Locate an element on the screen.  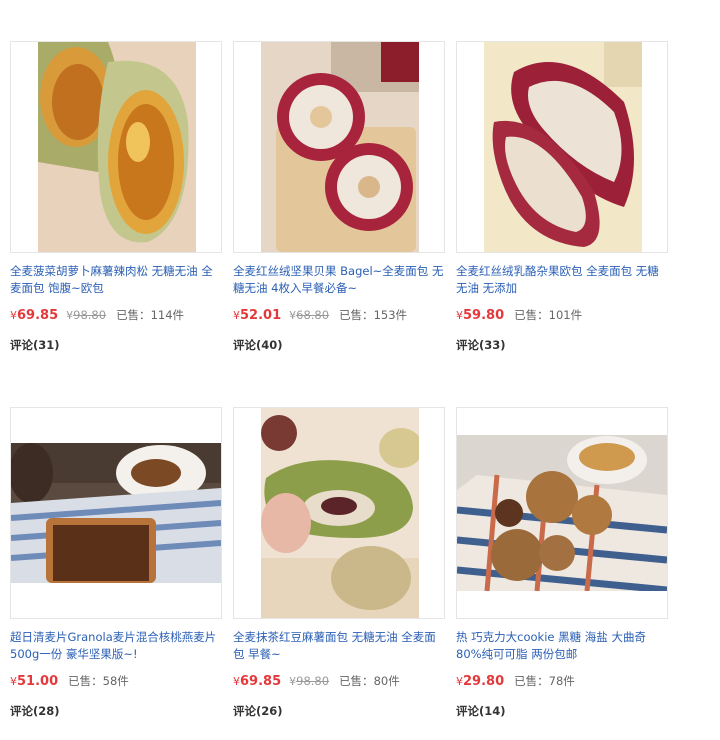
comment-count: 31 is located at coordinates (46, 345).